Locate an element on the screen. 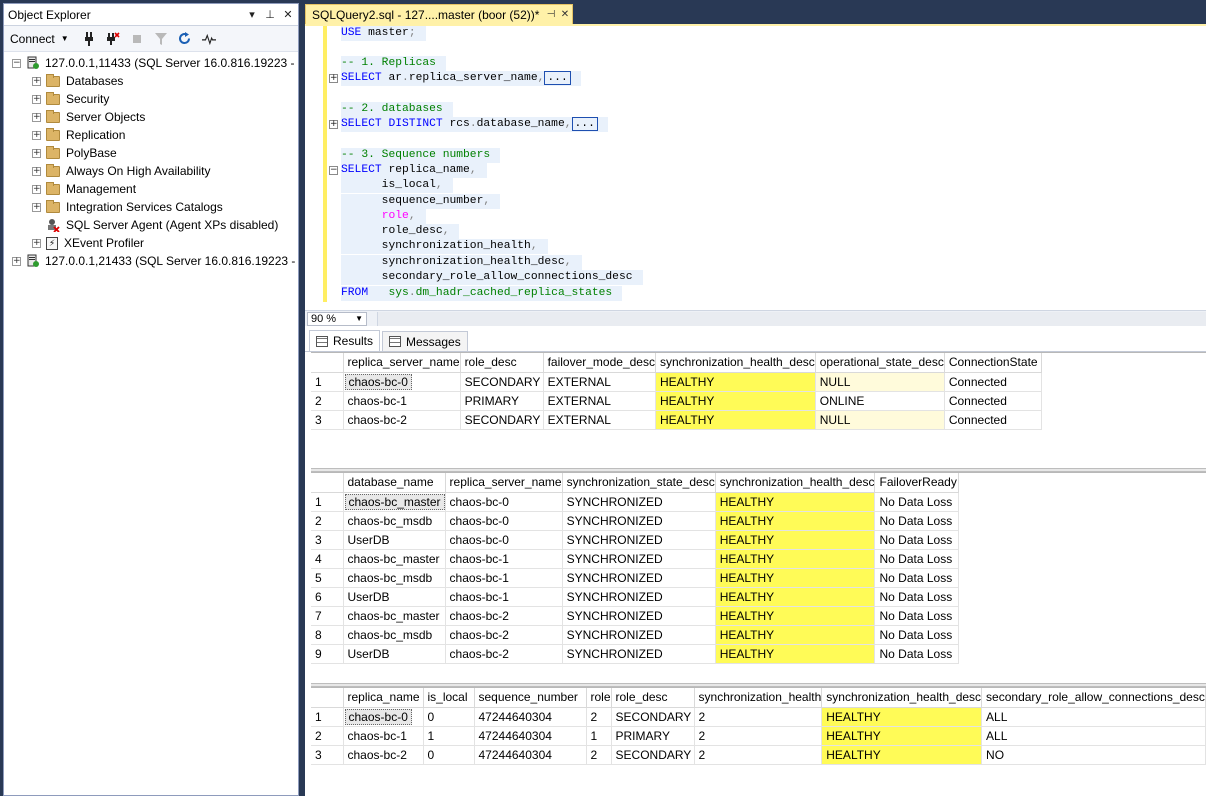 The image size is (1206, 796). column-header: sequence_number is located at coordinates (530, 698).